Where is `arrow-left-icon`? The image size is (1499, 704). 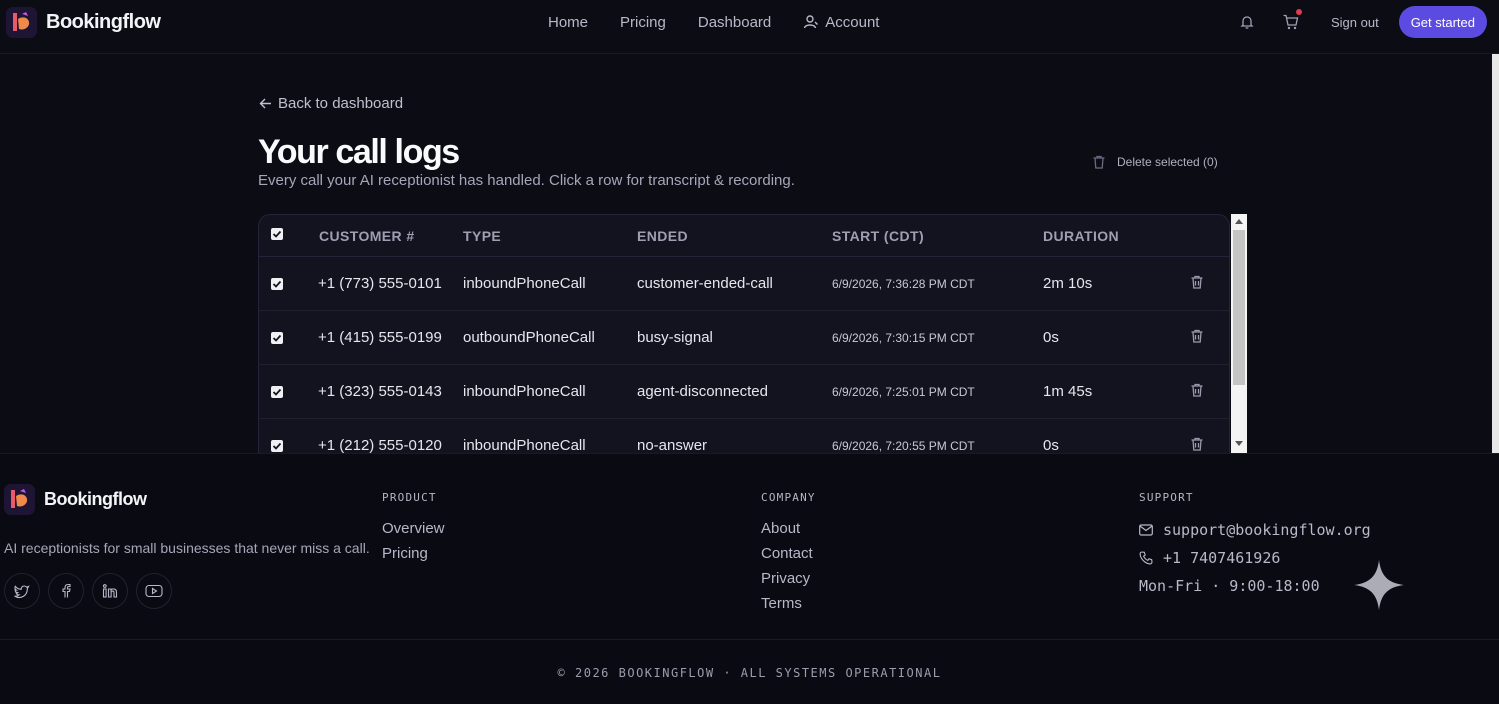
arrow-left-icon is located at coordinates (265, 103).